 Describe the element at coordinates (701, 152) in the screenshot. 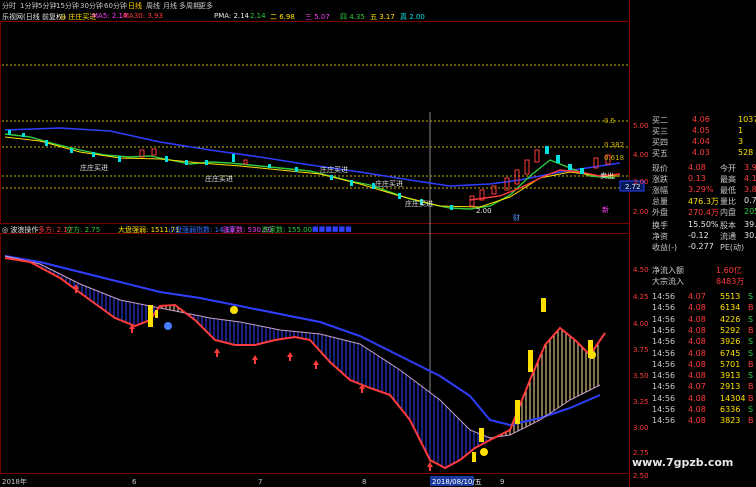

I see `ask-price: 4.03` at that location.